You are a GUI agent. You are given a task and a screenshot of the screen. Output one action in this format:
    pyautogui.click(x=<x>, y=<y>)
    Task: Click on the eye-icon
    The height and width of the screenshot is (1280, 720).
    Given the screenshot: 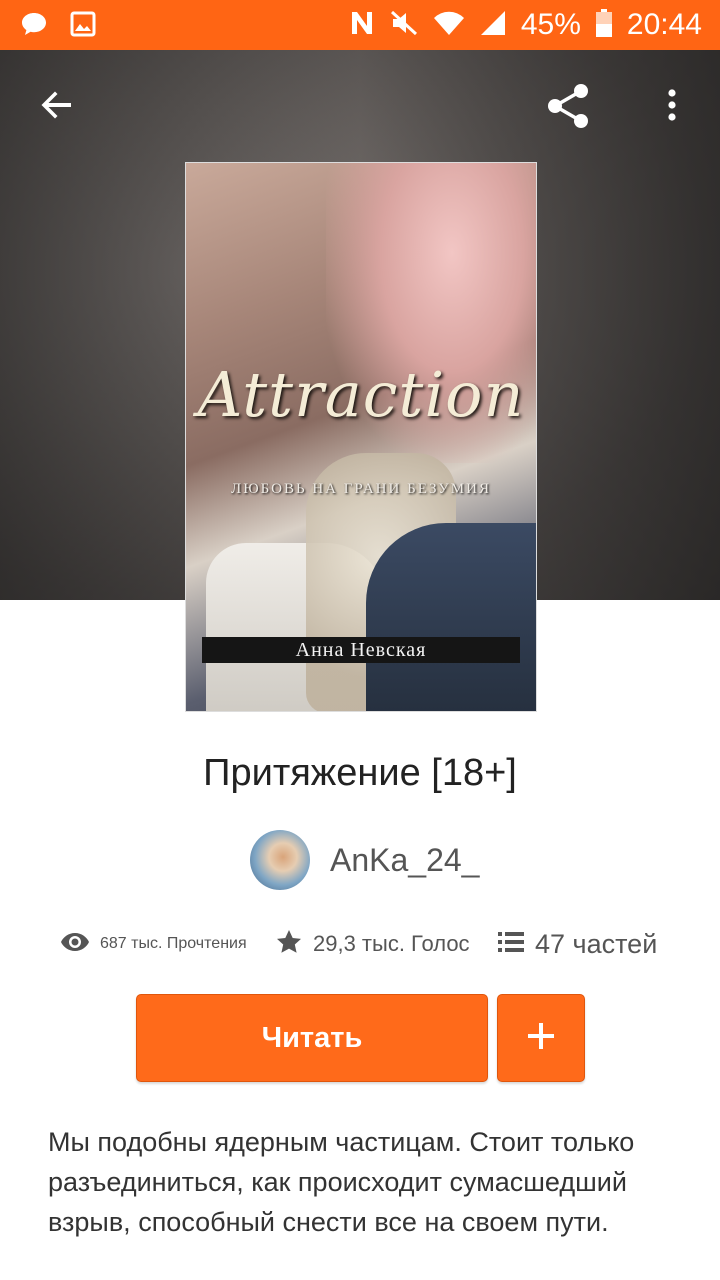 What is the action you would take?
    pyautogui.click(x=75, y=944)
    